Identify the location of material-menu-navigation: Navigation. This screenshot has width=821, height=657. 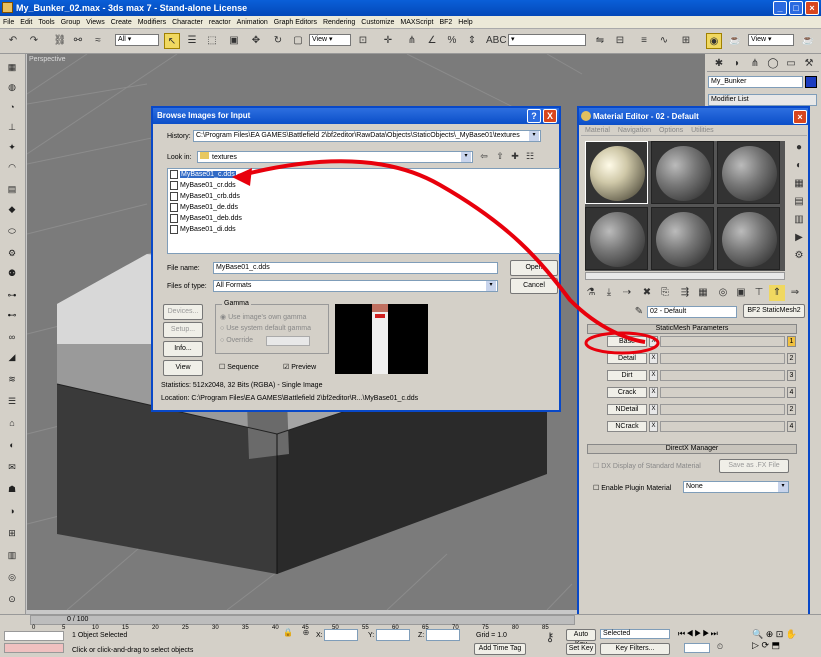
(634, 130).